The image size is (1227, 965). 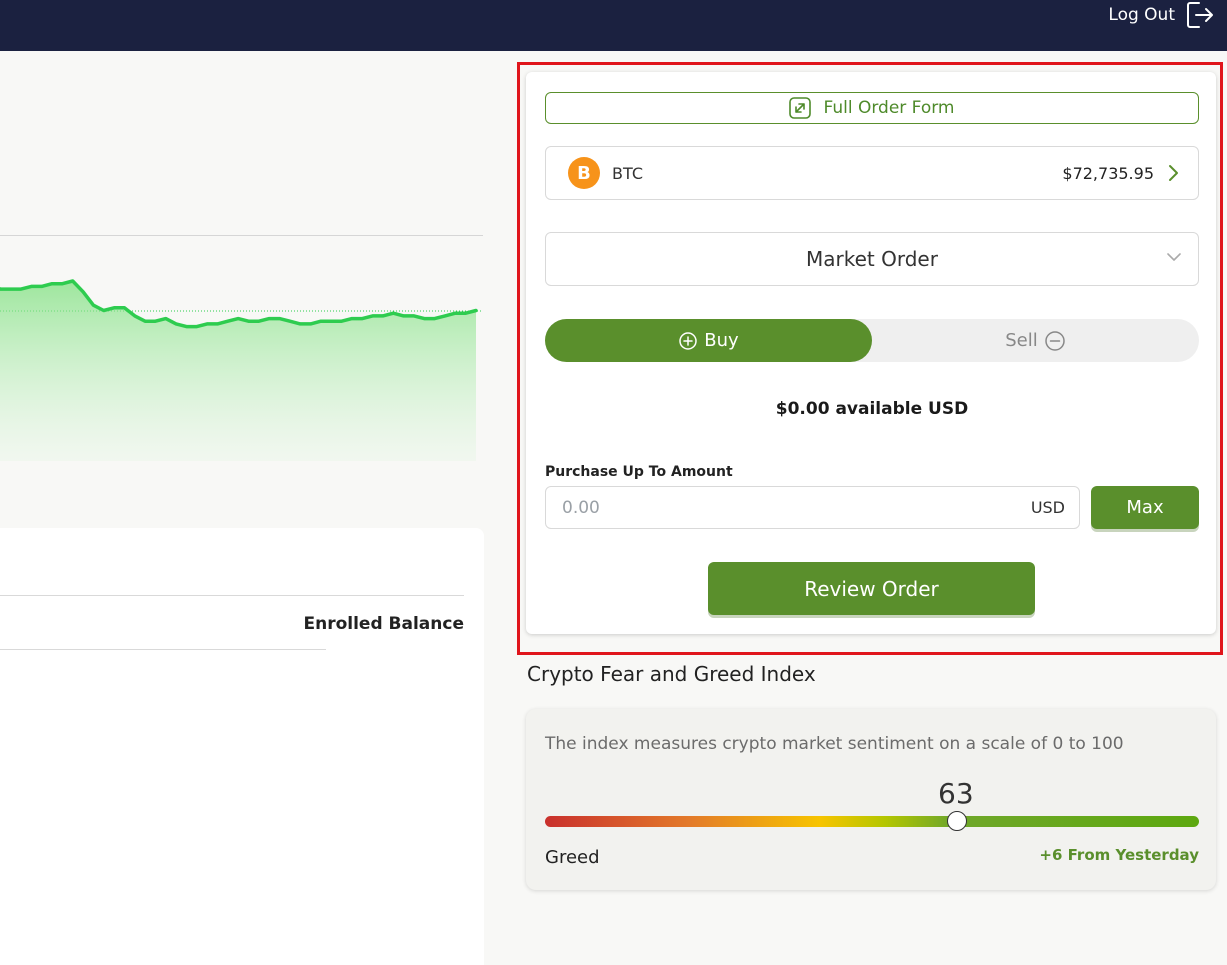 What do you see at coordinates (688, 340) in the screenshot?
I see `plus-circle-icon` at bounding box center [688, 340].